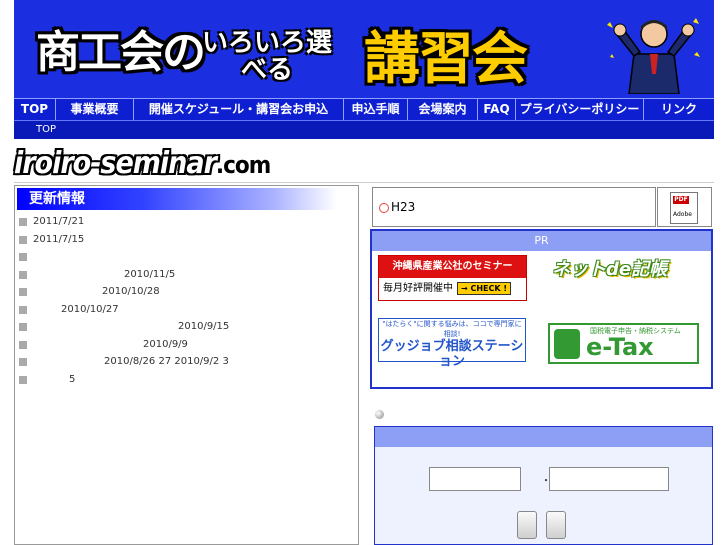 The image size is (727, 545). What do you see at coordinates (115, 163) in the screenshot?
I see `site-logo-name: iroiro-seminar` at bounding box center [115, 163].